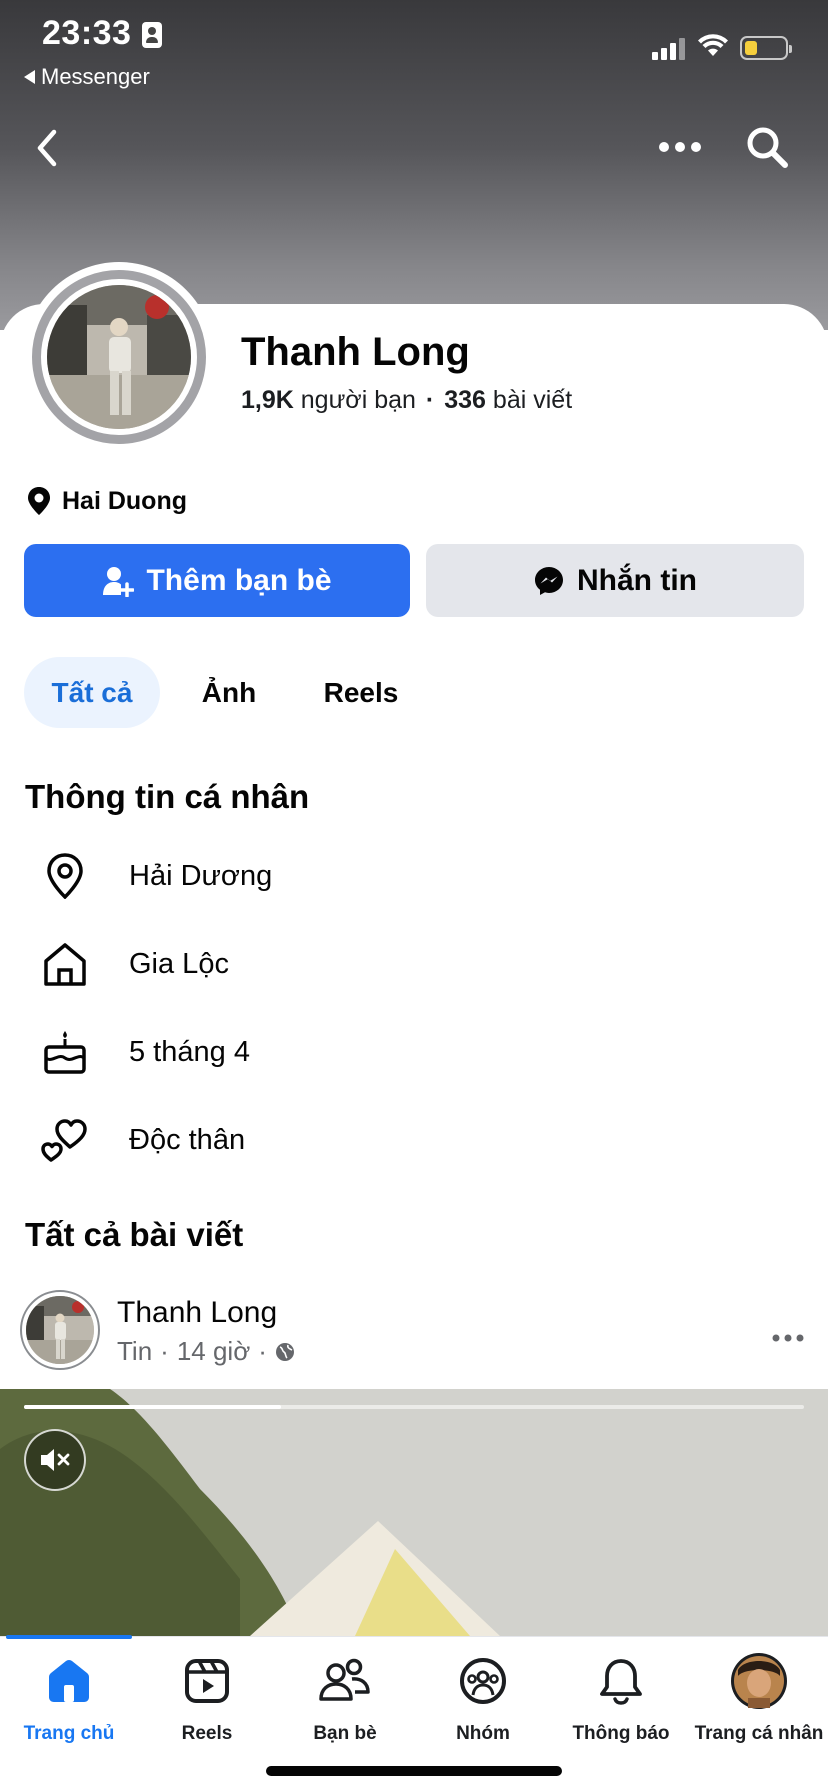 Image resolution: width=828 pixels, height=1792 pixels. What do you see at coordinates (361, 692) in the screenshot?
I see `tab-reels: Reels` at bounding box center [361, 692].